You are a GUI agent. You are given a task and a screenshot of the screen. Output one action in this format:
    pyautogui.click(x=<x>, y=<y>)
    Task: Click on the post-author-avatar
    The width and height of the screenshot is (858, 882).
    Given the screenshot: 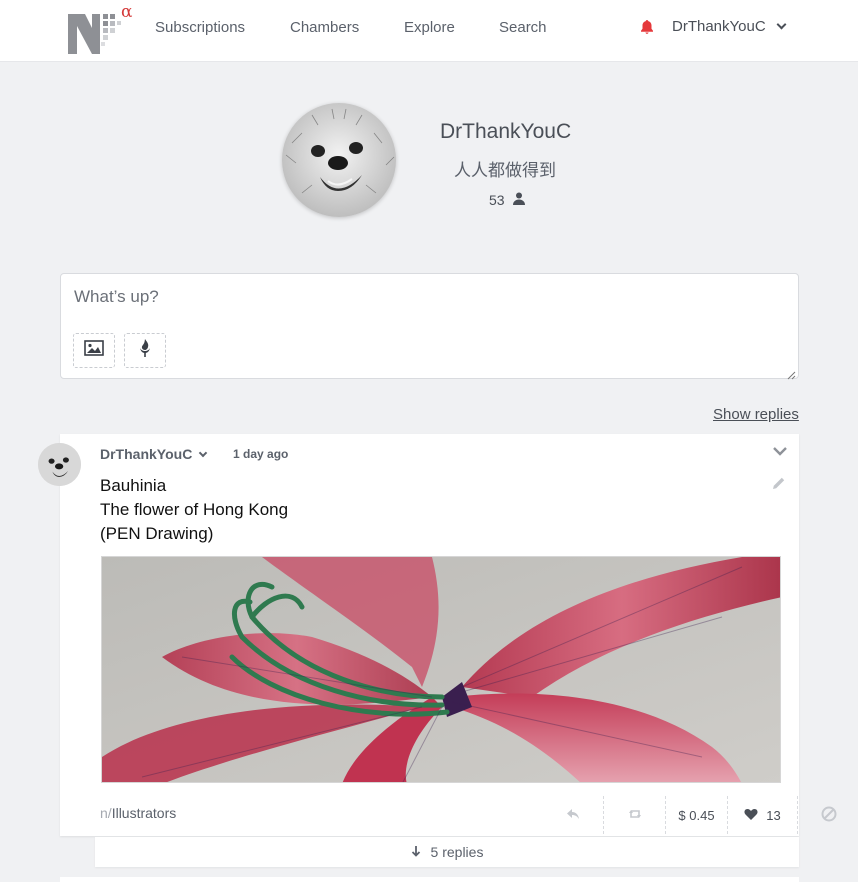 What is the action you would take?
    pyautogui.click(x=59, y=464)
    